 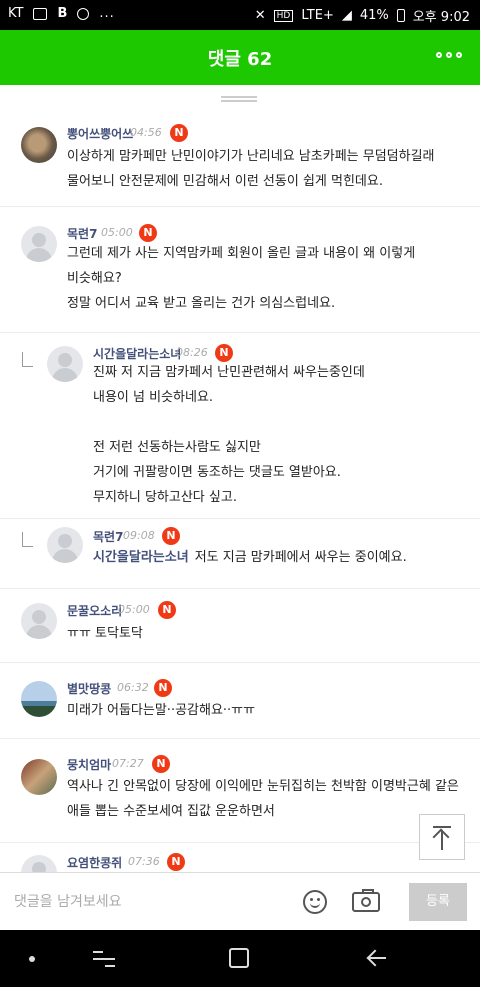 I want to click on nav-dot-icon, so click(x=32, y=959).